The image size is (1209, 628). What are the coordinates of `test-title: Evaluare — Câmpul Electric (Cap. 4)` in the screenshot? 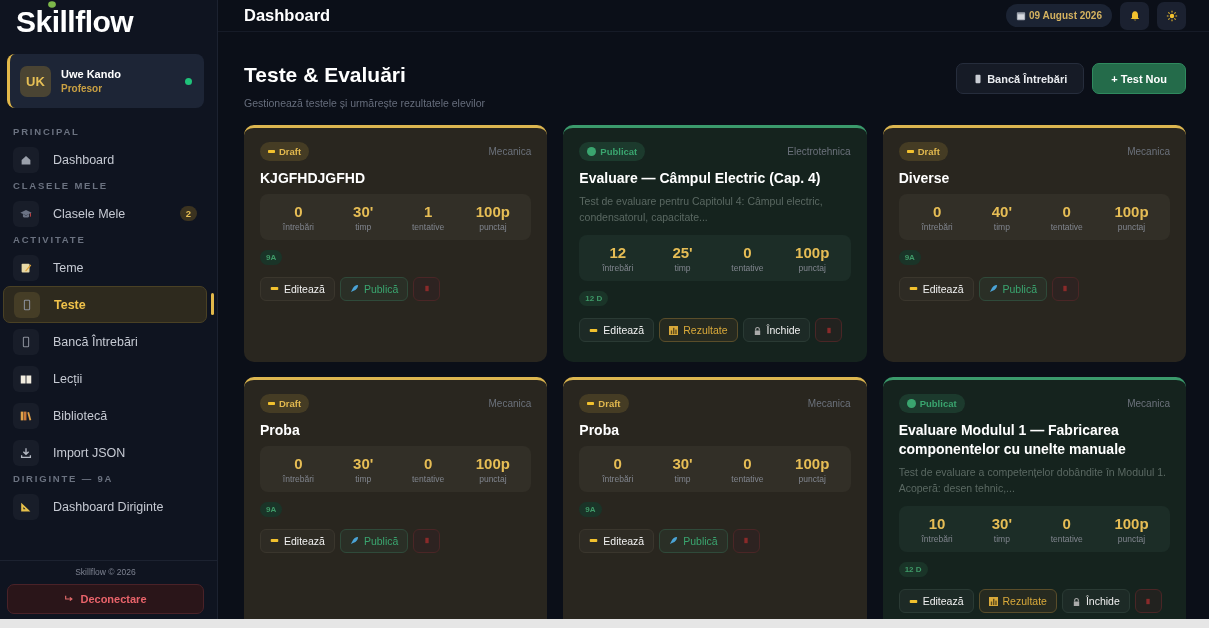 It's located at (700, 178).